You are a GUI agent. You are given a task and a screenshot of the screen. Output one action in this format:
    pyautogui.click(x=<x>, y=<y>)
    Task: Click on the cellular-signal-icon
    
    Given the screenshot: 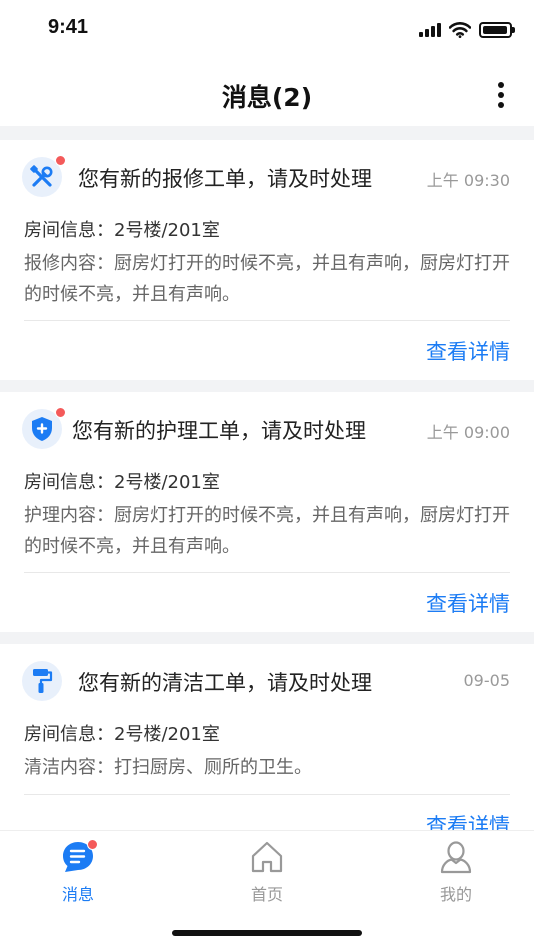 What is the action you would take?
    pyautogui.click(x=430, y=30)
    